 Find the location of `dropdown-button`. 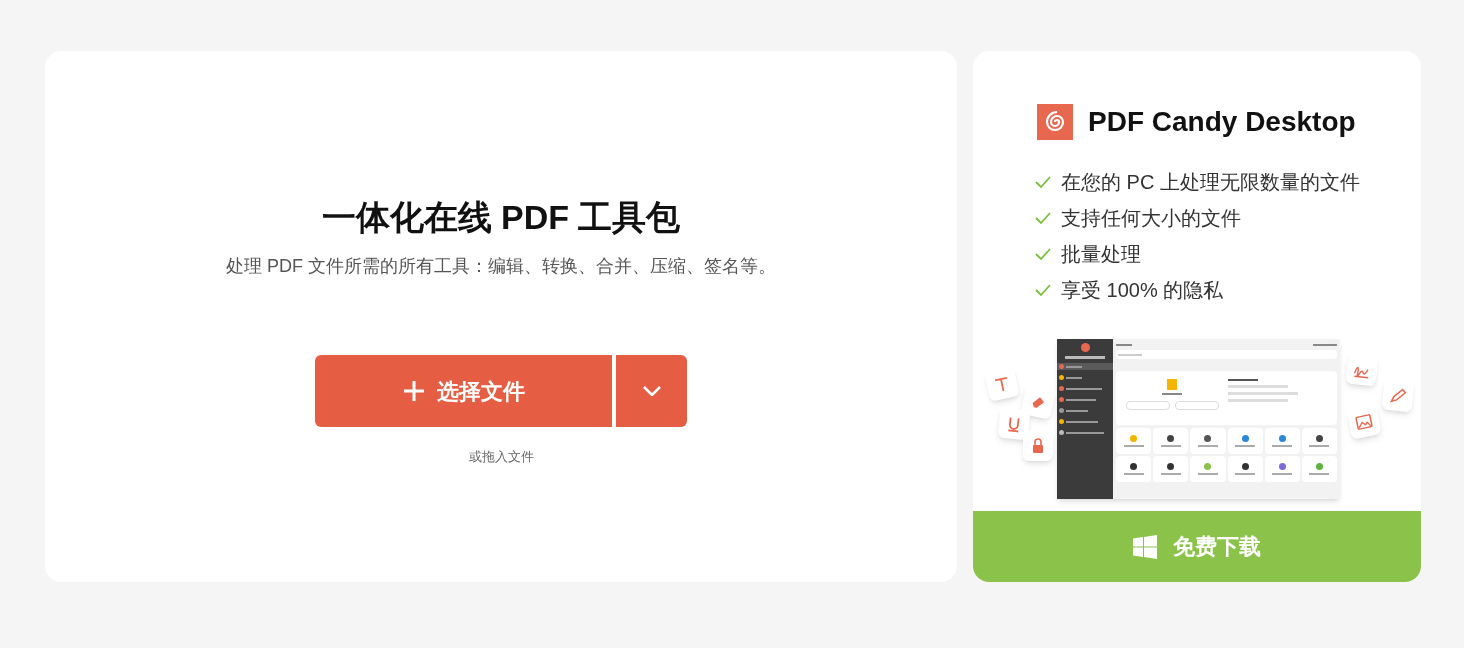

dropdown-button is located at coordinates (651, 391).